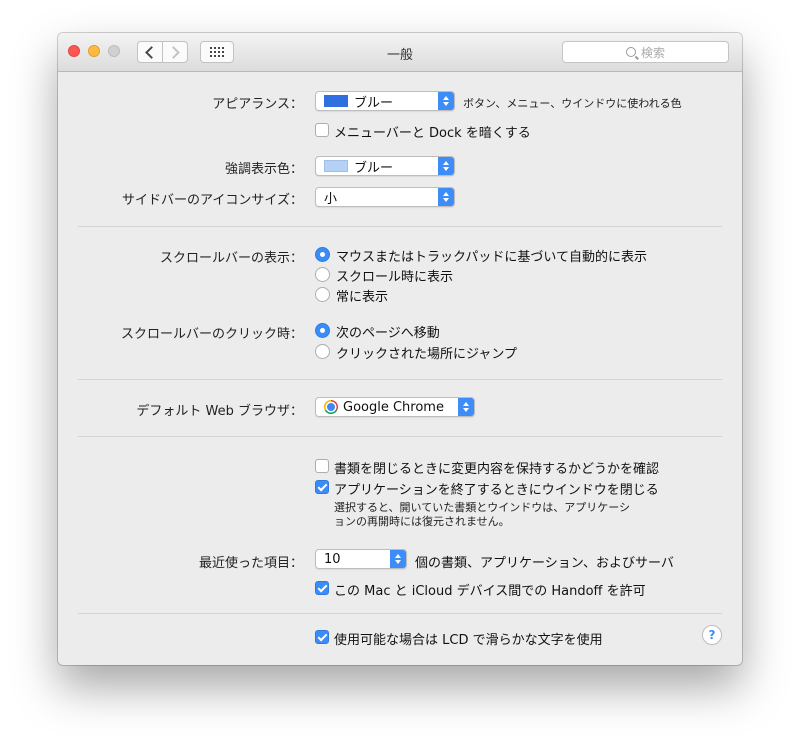 Image resolution: width=800 pixels, height=748 pixels. What do you see at coordinates (331, 407) in the screenshot?
I see `chrome-icon` at bounding box center [331, 407].